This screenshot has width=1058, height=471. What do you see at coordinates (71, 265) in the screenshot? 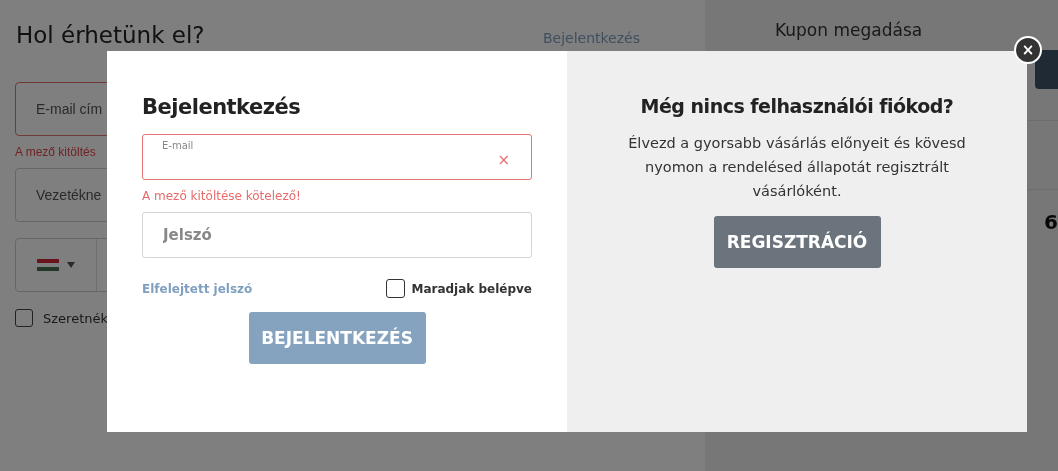
I see `caret-icon` at bounding box center [71, 265].